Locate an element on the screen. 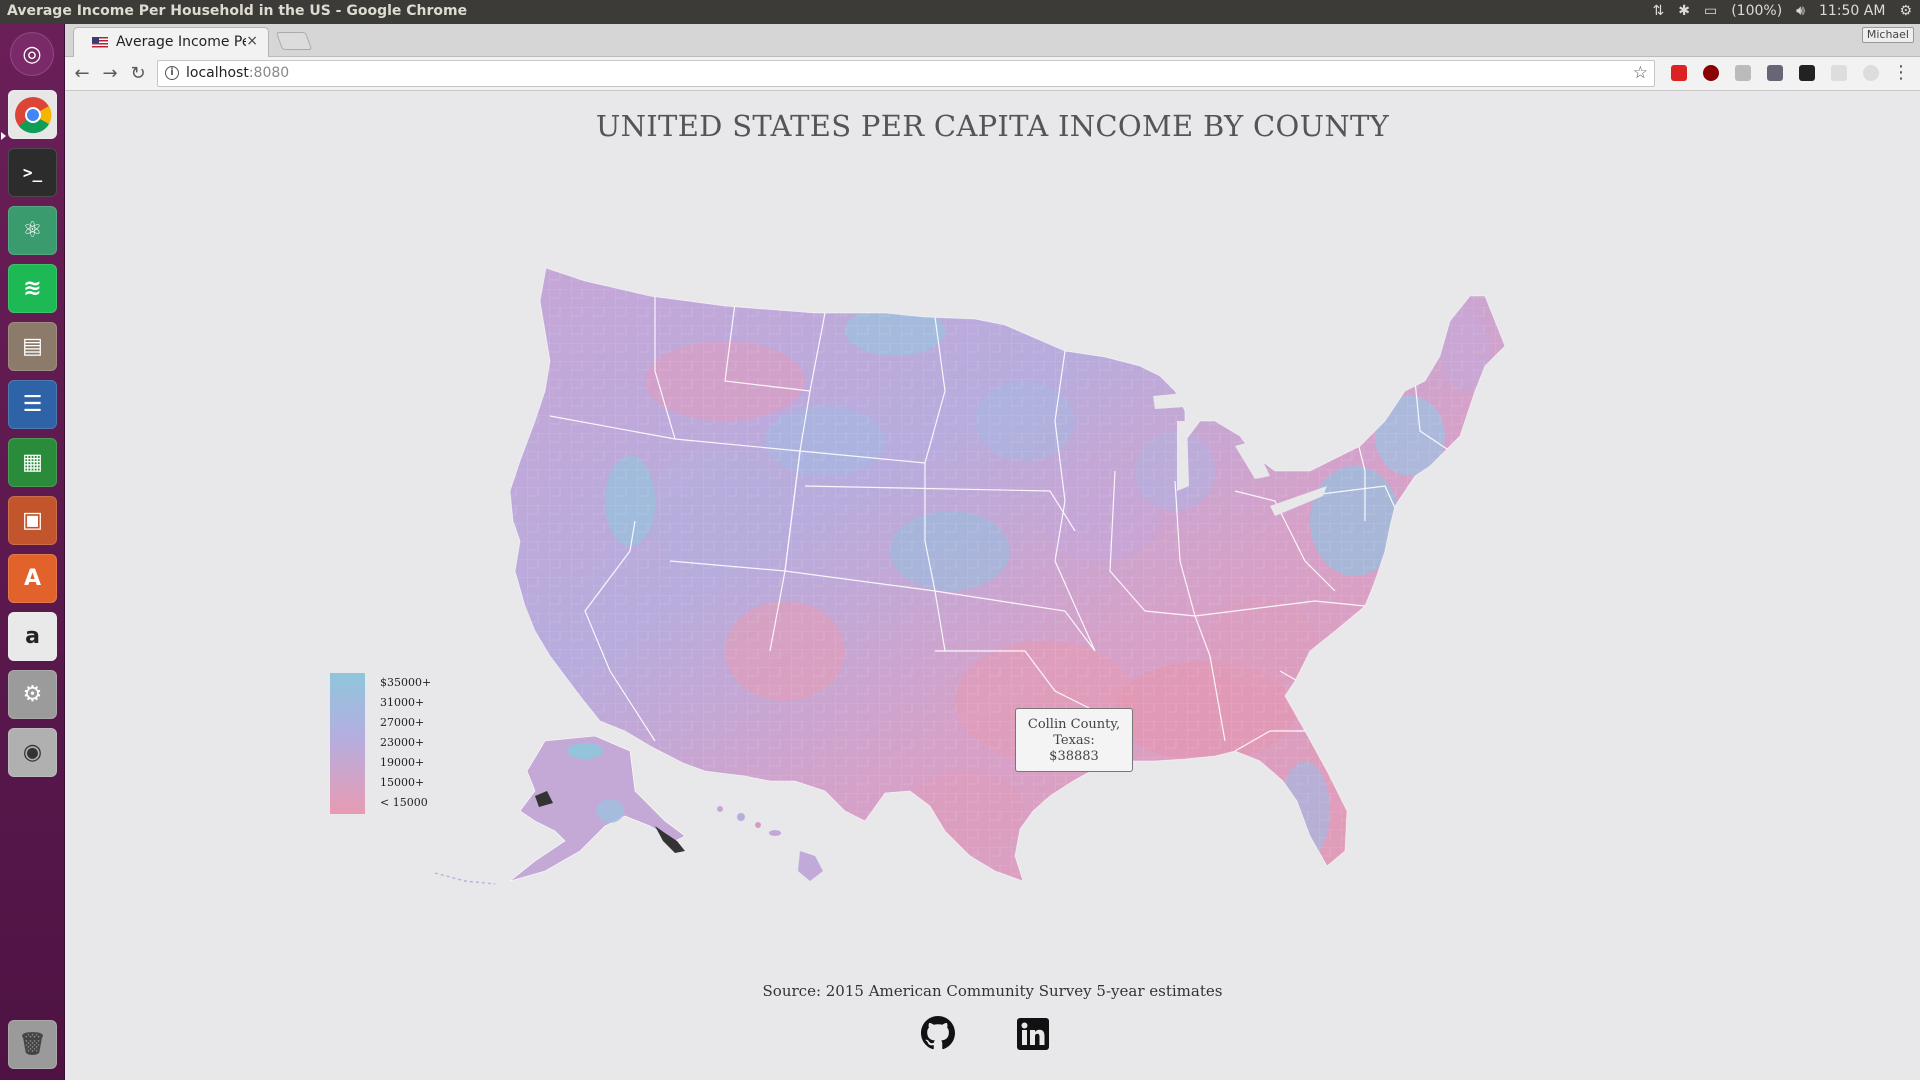 This screenshot has width=1920, height=1080. volume-icon: 🔊︎ is located at coordinates (1800, 11).